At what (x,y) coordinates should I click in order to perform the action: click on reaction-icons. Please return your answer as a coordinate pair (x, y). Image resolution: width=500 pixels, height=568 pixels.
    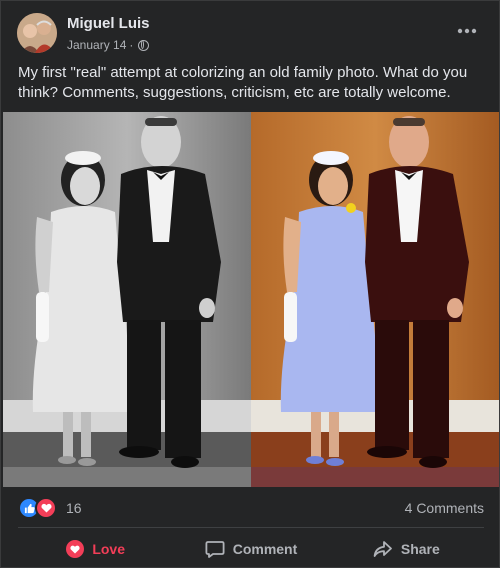
    Looking at the image, I should click on (37, 508).